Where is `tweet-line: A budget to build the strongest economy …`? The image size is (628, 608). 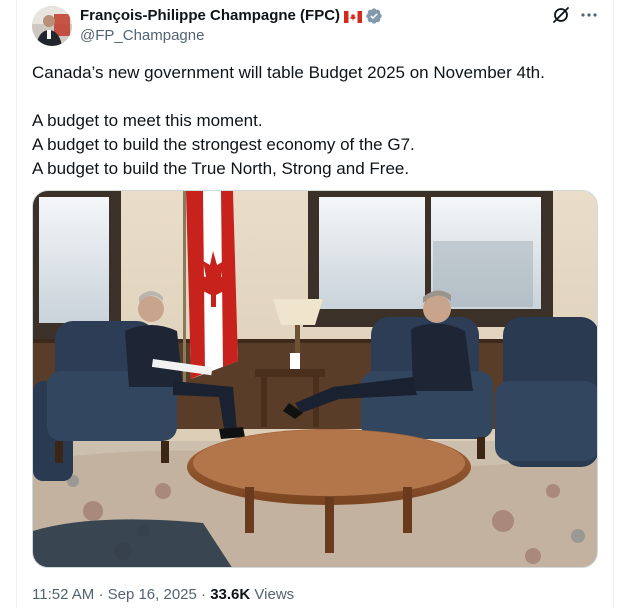
tweet-line: A budget to build the strongest economy … is located at coordinates (223, 144).